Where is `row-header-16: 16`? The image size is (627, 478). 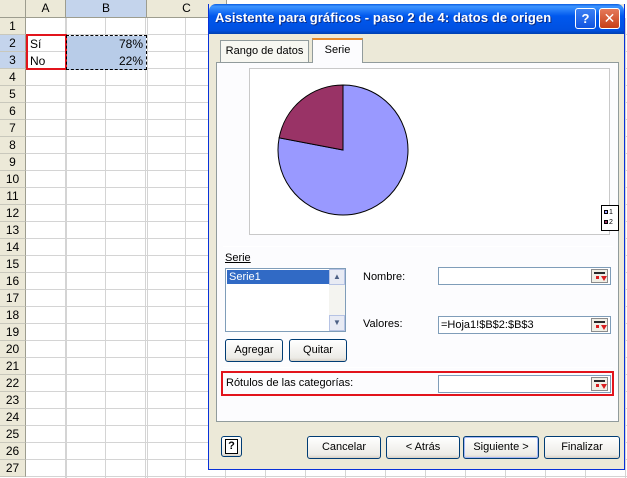 row-header-16: 16 is located at coordinates (13, 281).